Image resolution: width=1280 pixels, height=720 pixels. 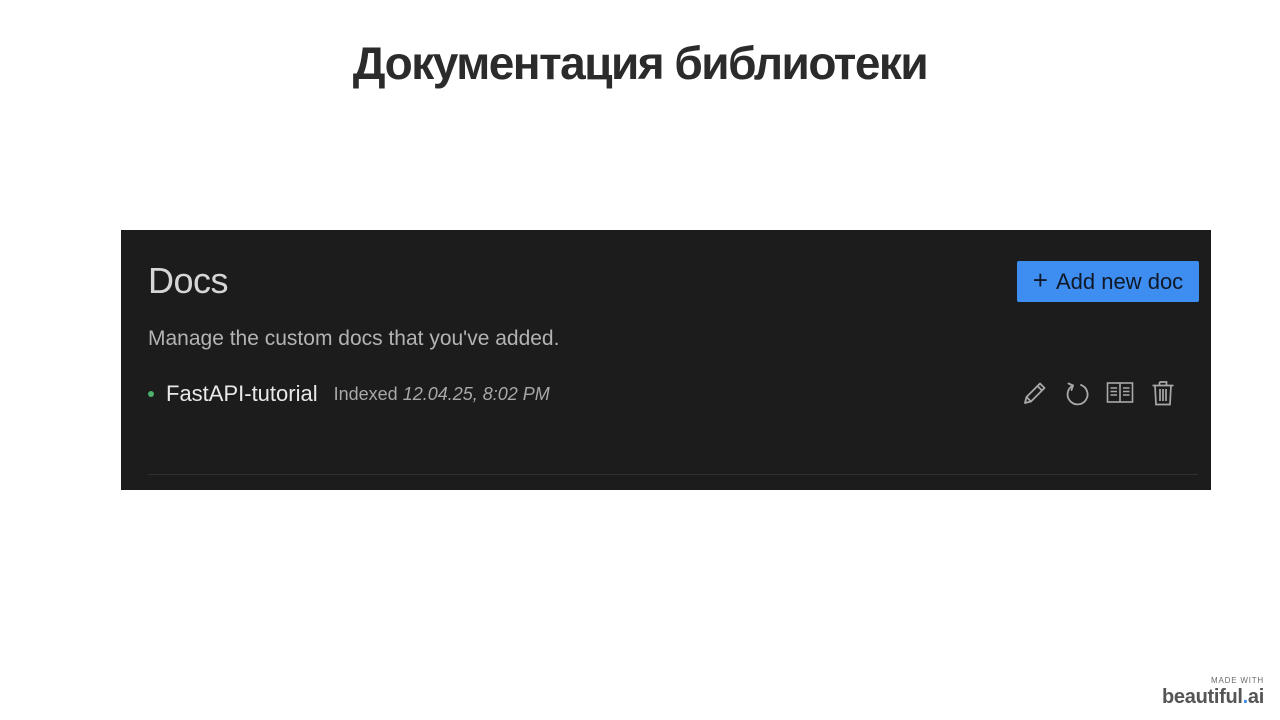 I want to click on pencil-icon, so click(x=1033, y=393).